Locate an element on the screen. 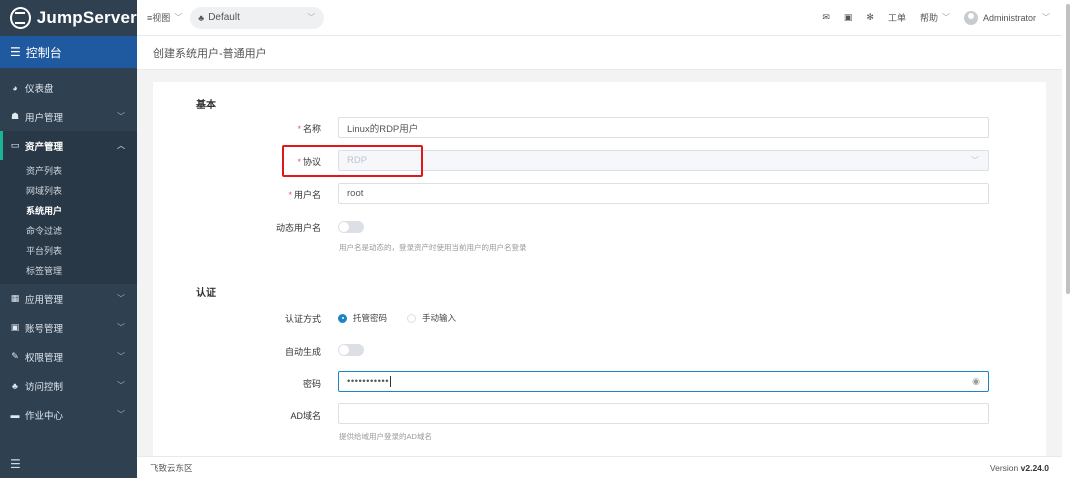  auth-option-label: 手动输入 is located at coordinates (439, 318).